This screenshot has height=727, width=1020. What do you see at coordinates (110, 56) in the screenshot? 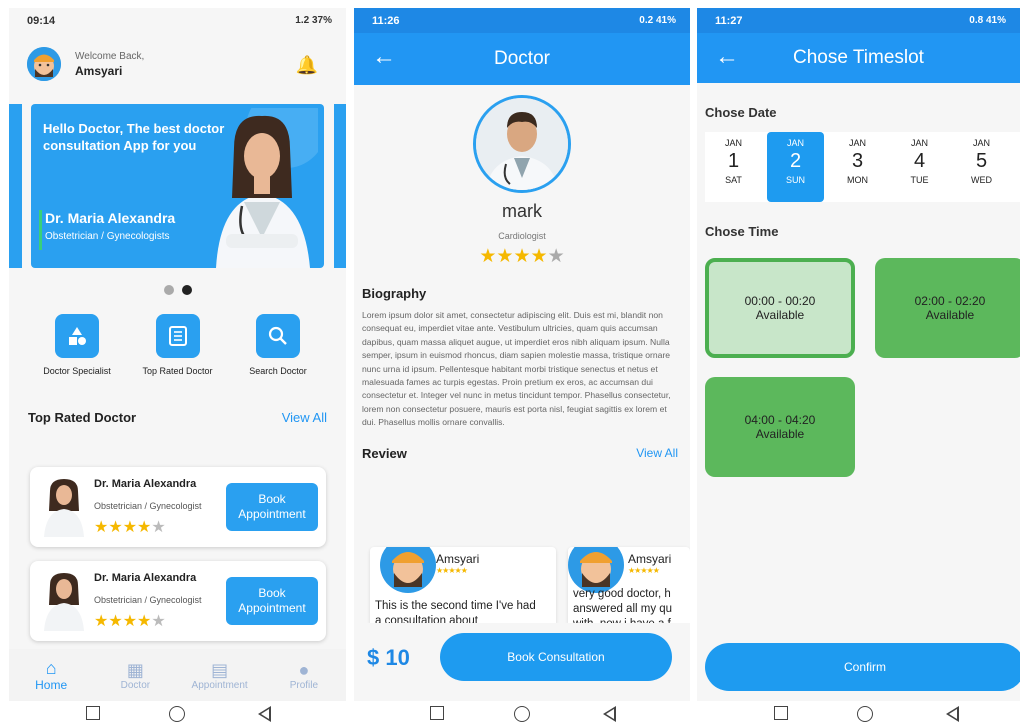
I see `welcome-text: Welcome Back,` at bounding box center [110, 56].